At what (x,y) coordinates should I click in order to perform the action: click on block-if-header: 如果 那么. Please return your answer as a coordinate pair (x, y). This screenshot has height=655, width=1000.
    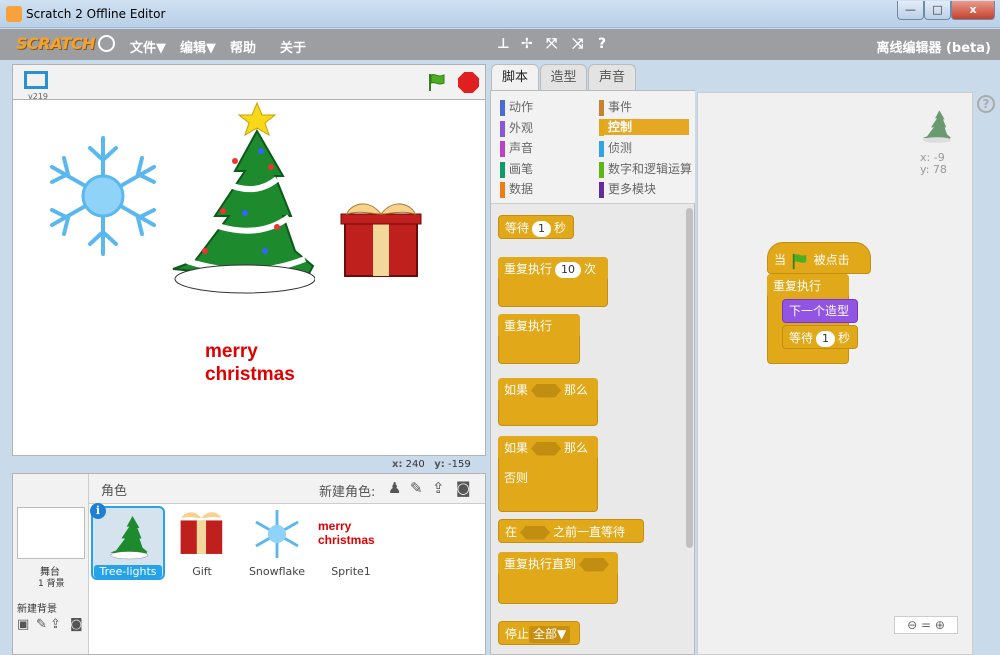
    Looking at the image, I should click on (548, 390).